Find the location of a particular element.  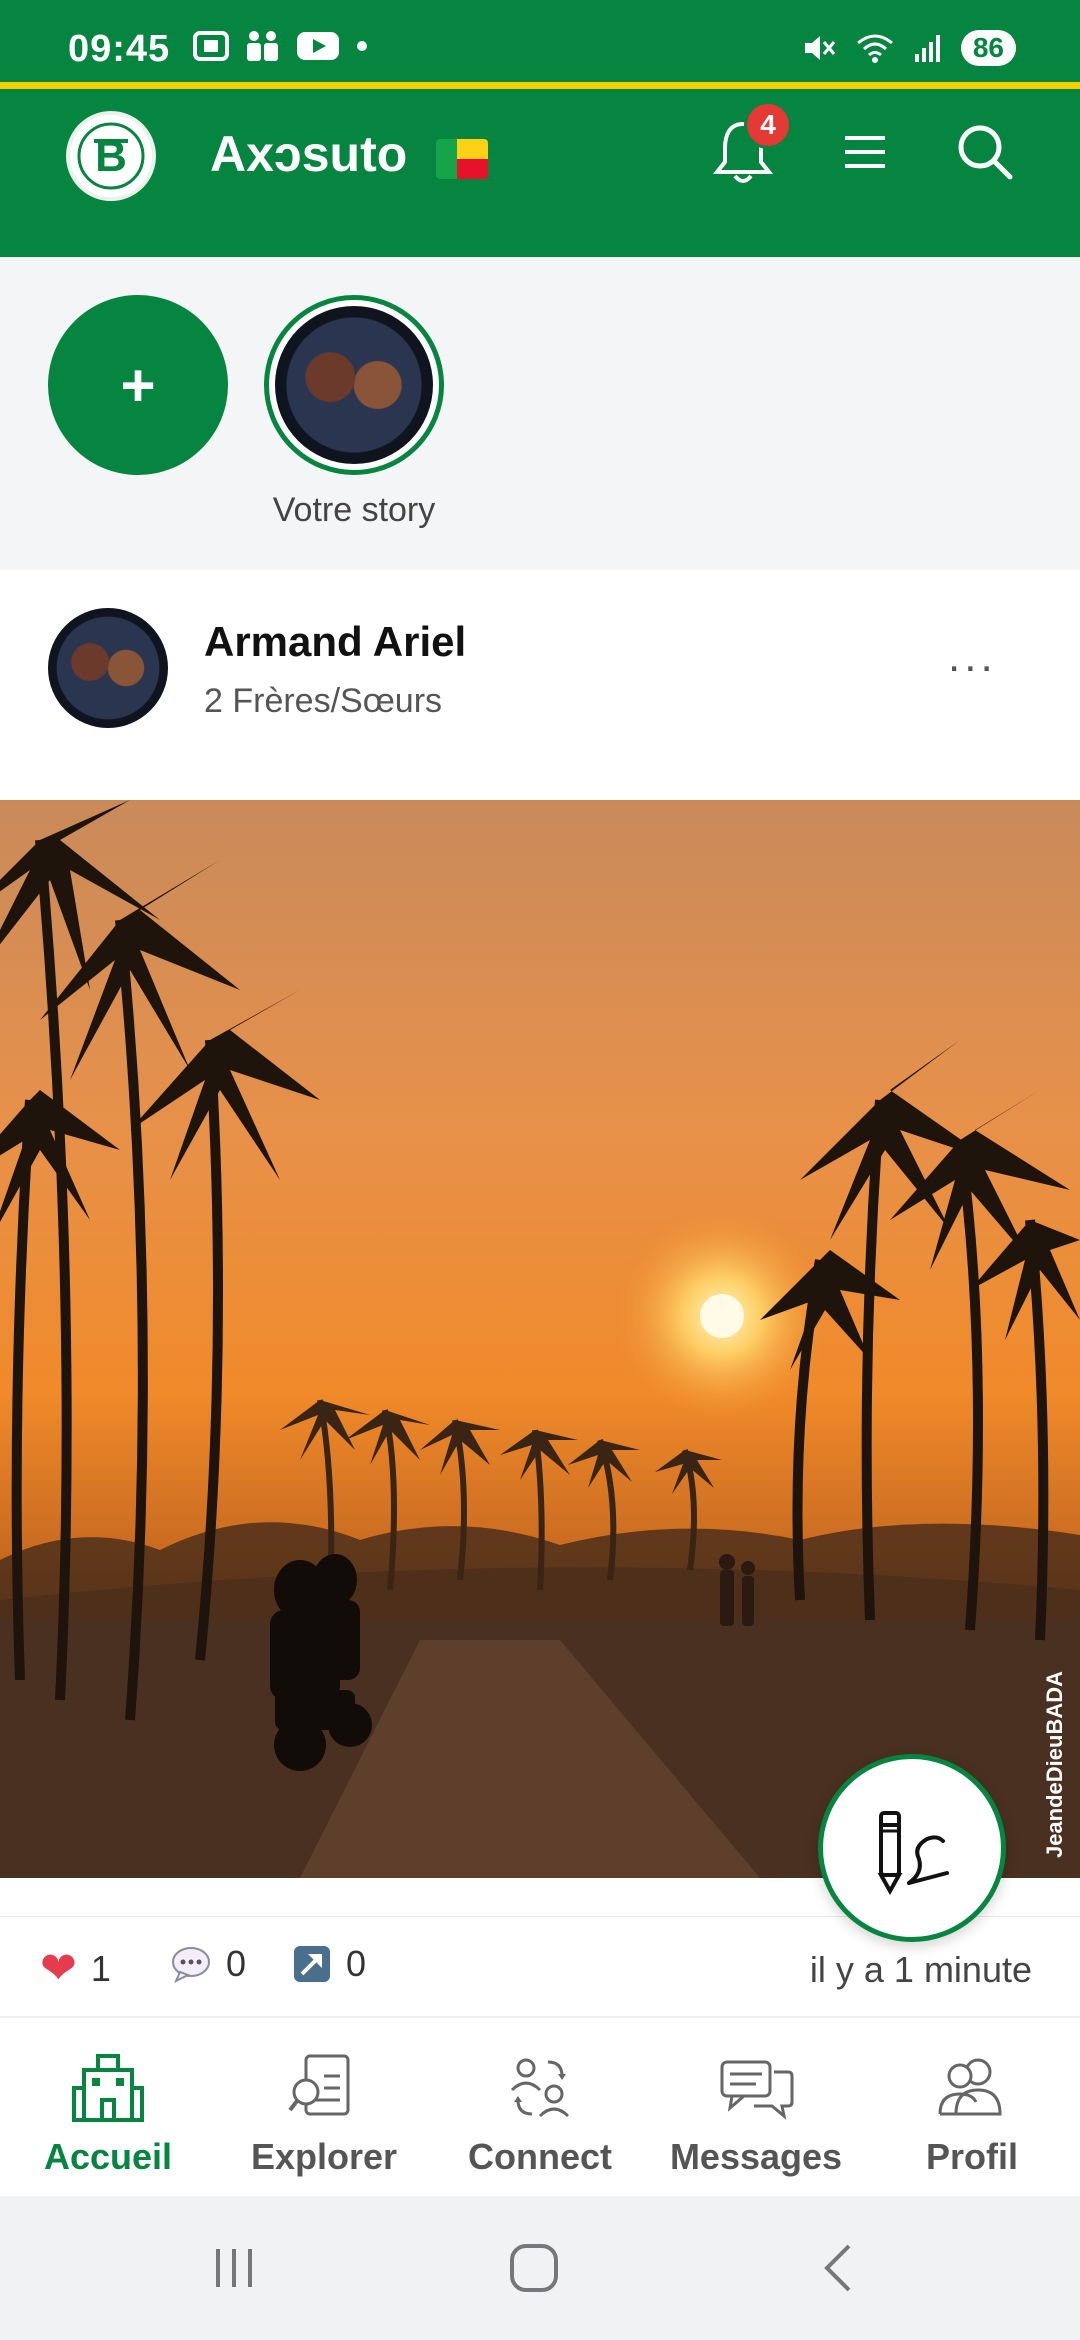

explore-icon is located at coordinates (319, 2085).